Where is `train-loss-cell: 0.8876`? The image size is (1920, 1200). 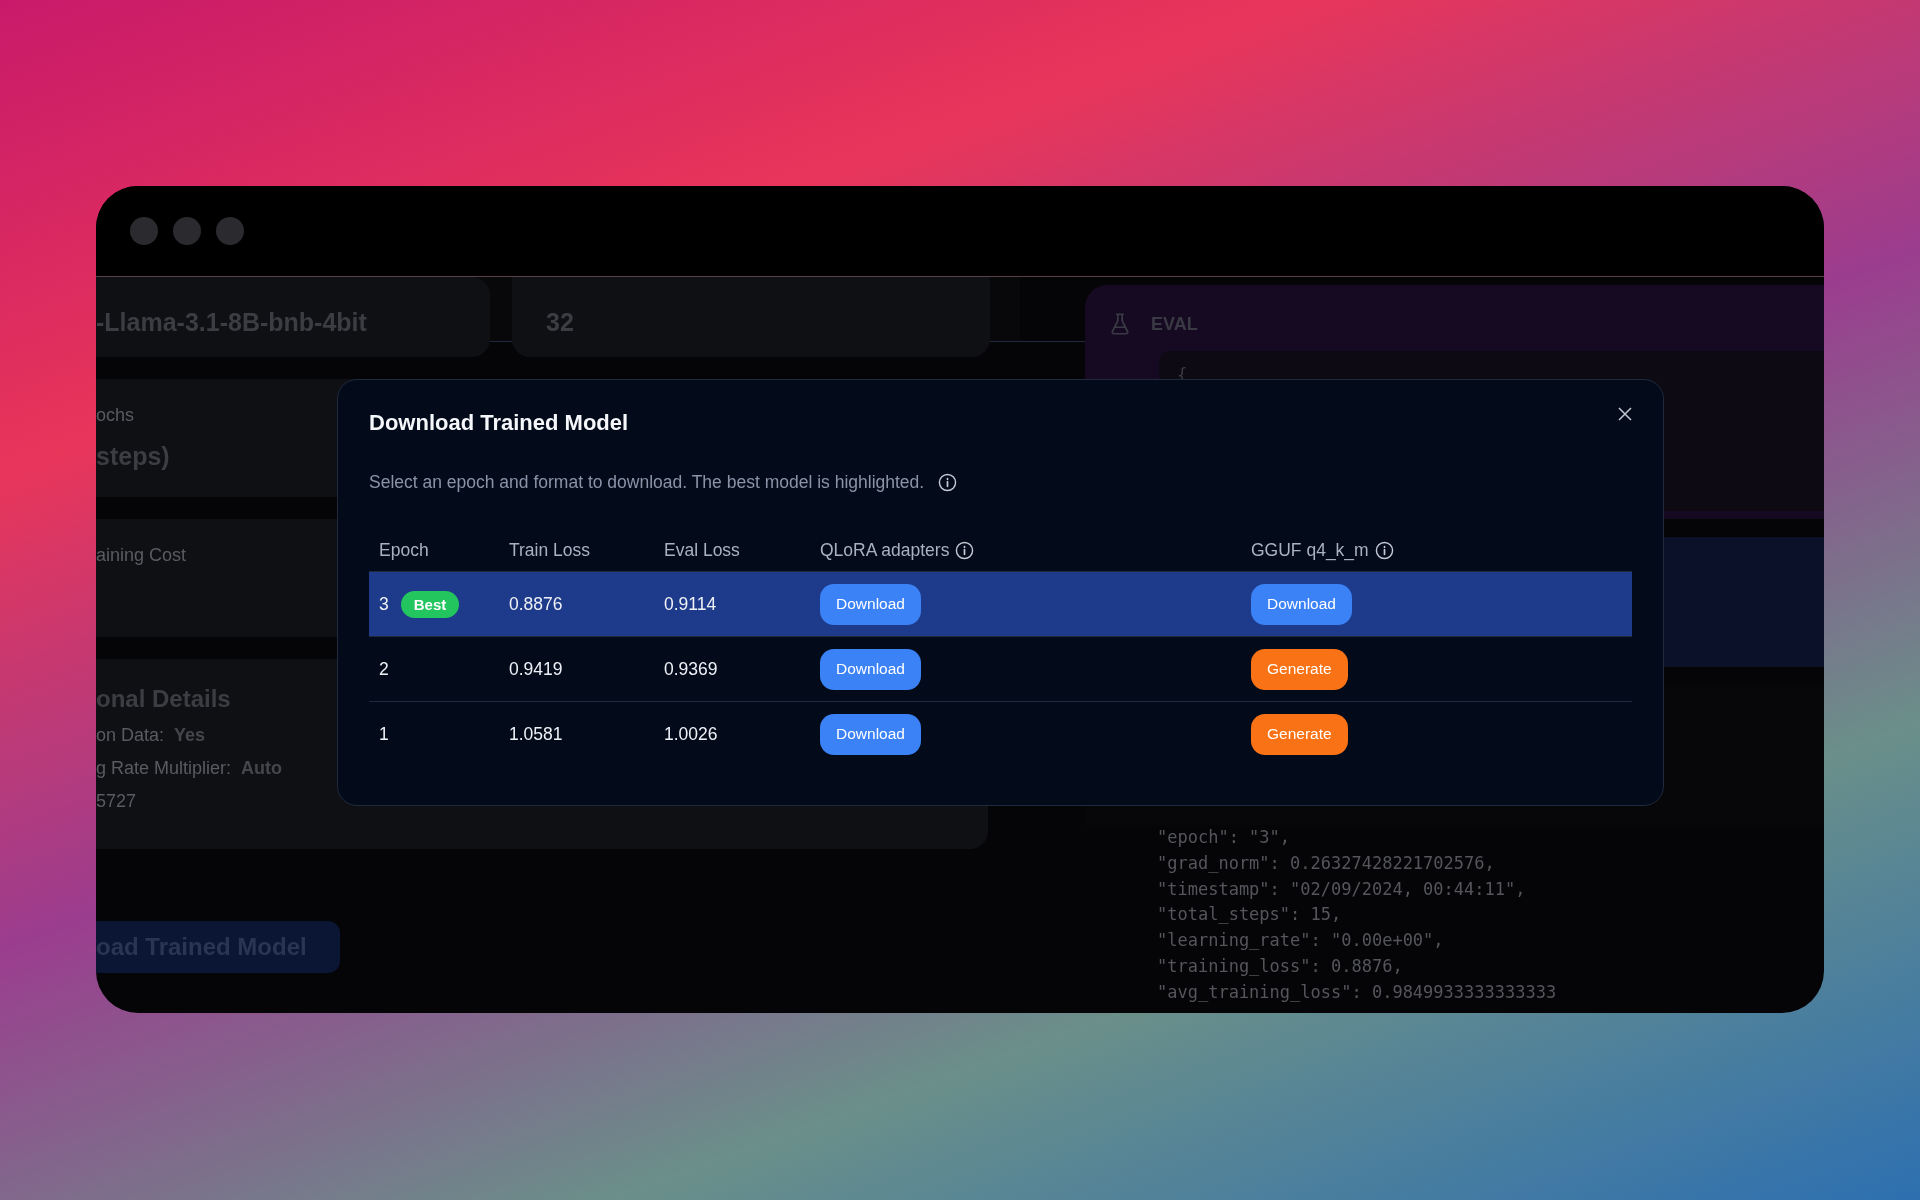 train-loss-cell: 0.8876 is located at coordinates (536, 604).